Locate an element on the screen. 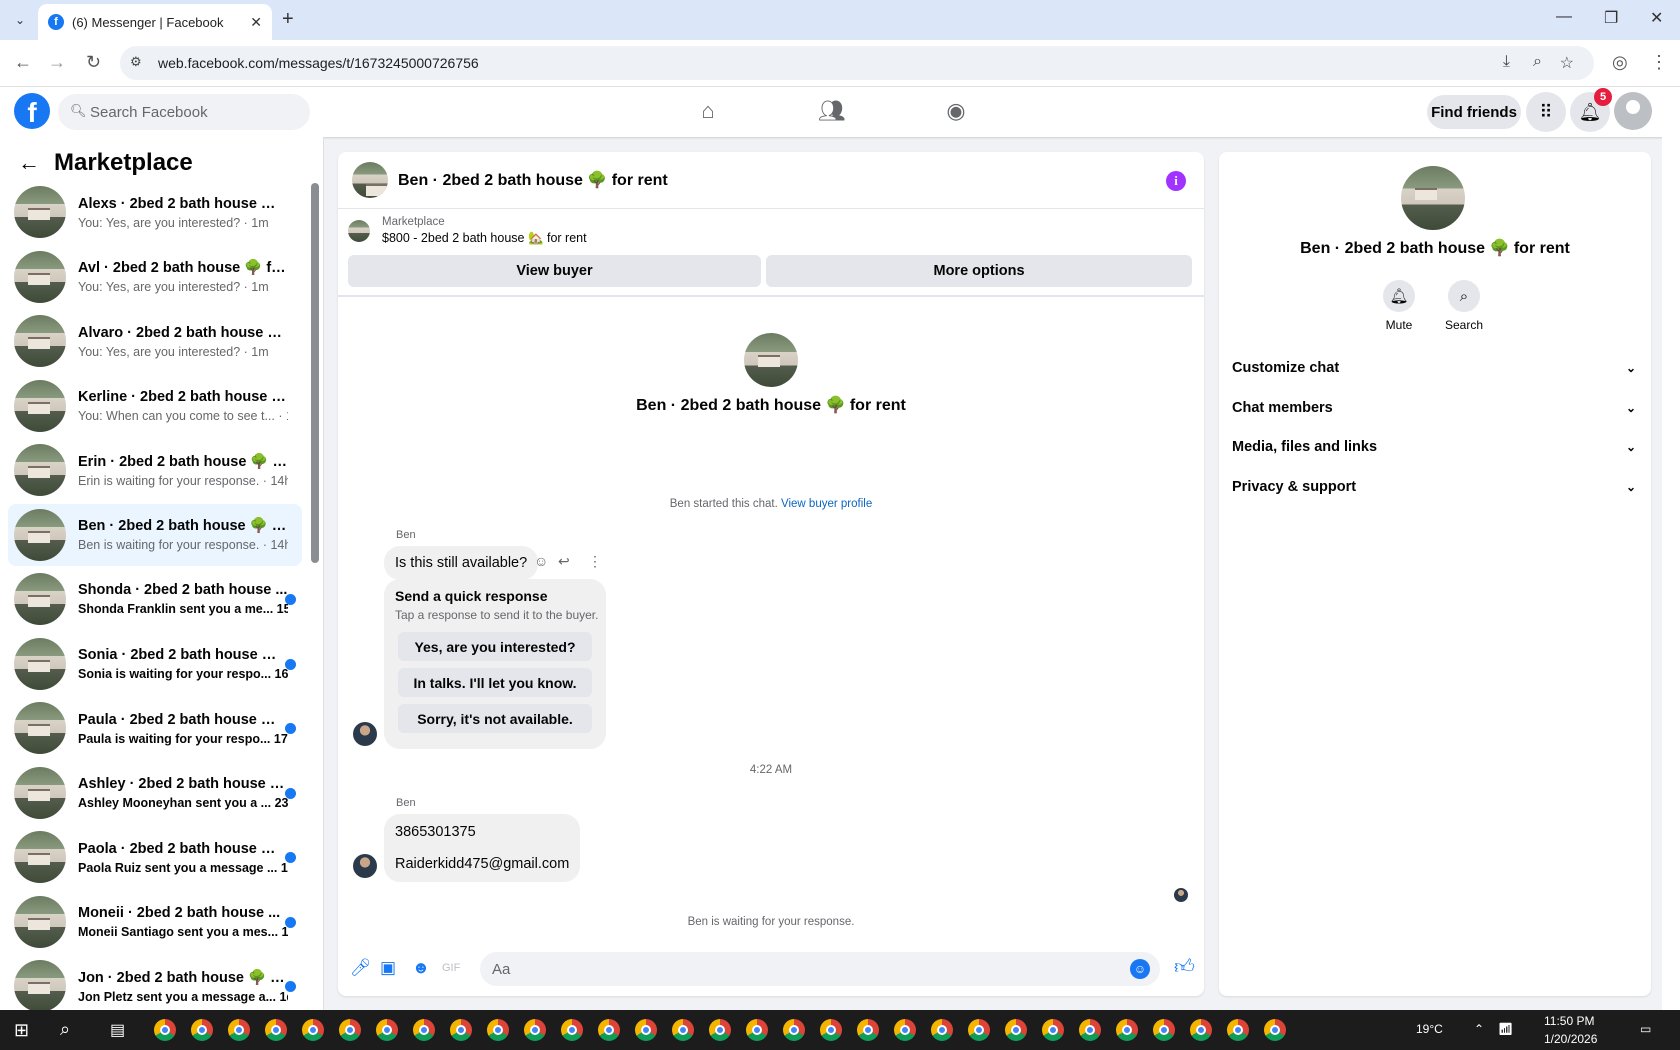 This screenshot has width=1680, height=1050. search-input: 🔍︎ Search Facebook is located at coordinates (184, 112).